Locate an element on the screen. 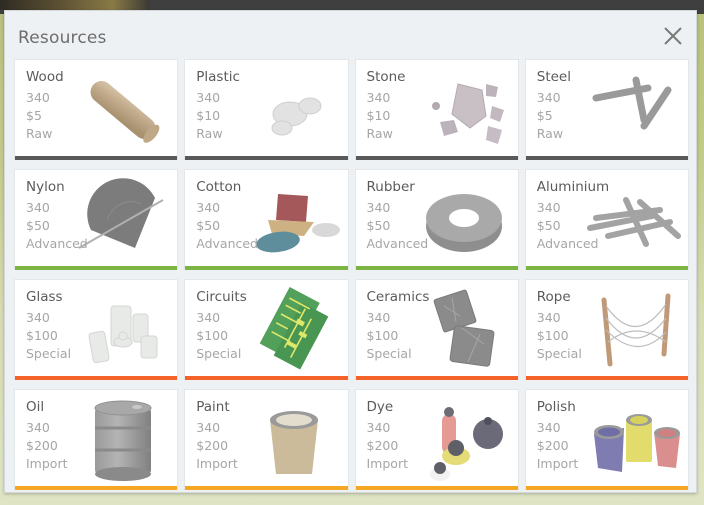  resource-price: $5 is located at coordinates (34, 115).